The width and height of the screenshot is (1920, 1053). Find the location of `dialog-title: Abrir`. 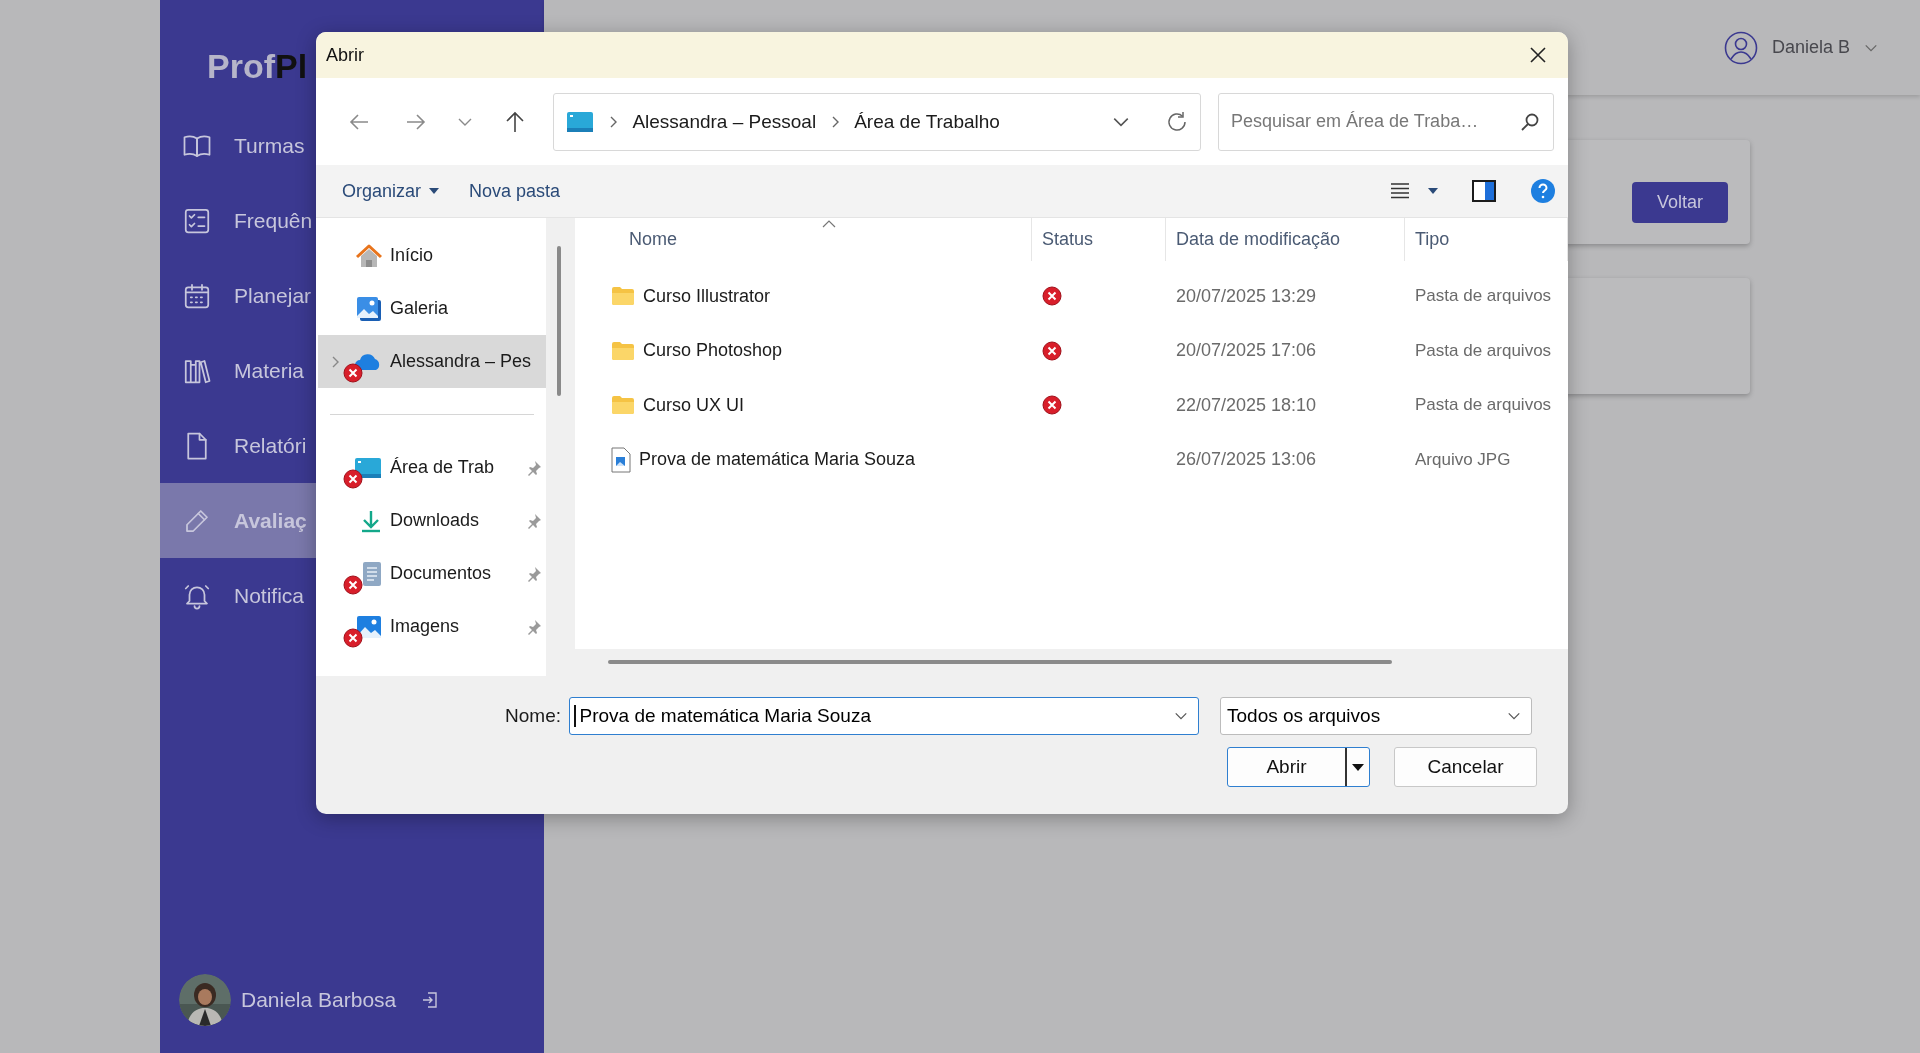

dialog-title: Abrir is located at coordinates (345, 55).